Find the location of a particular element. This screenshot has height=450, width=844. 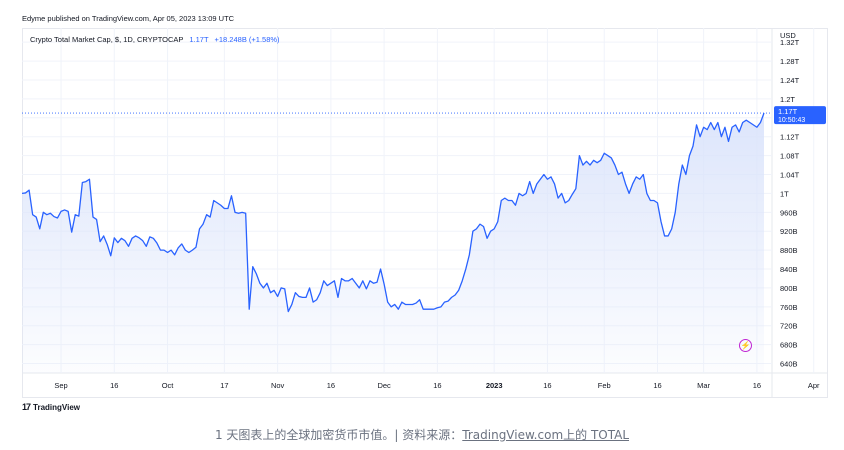

y-tick-label: 640B is located at coordinates (789, 364).